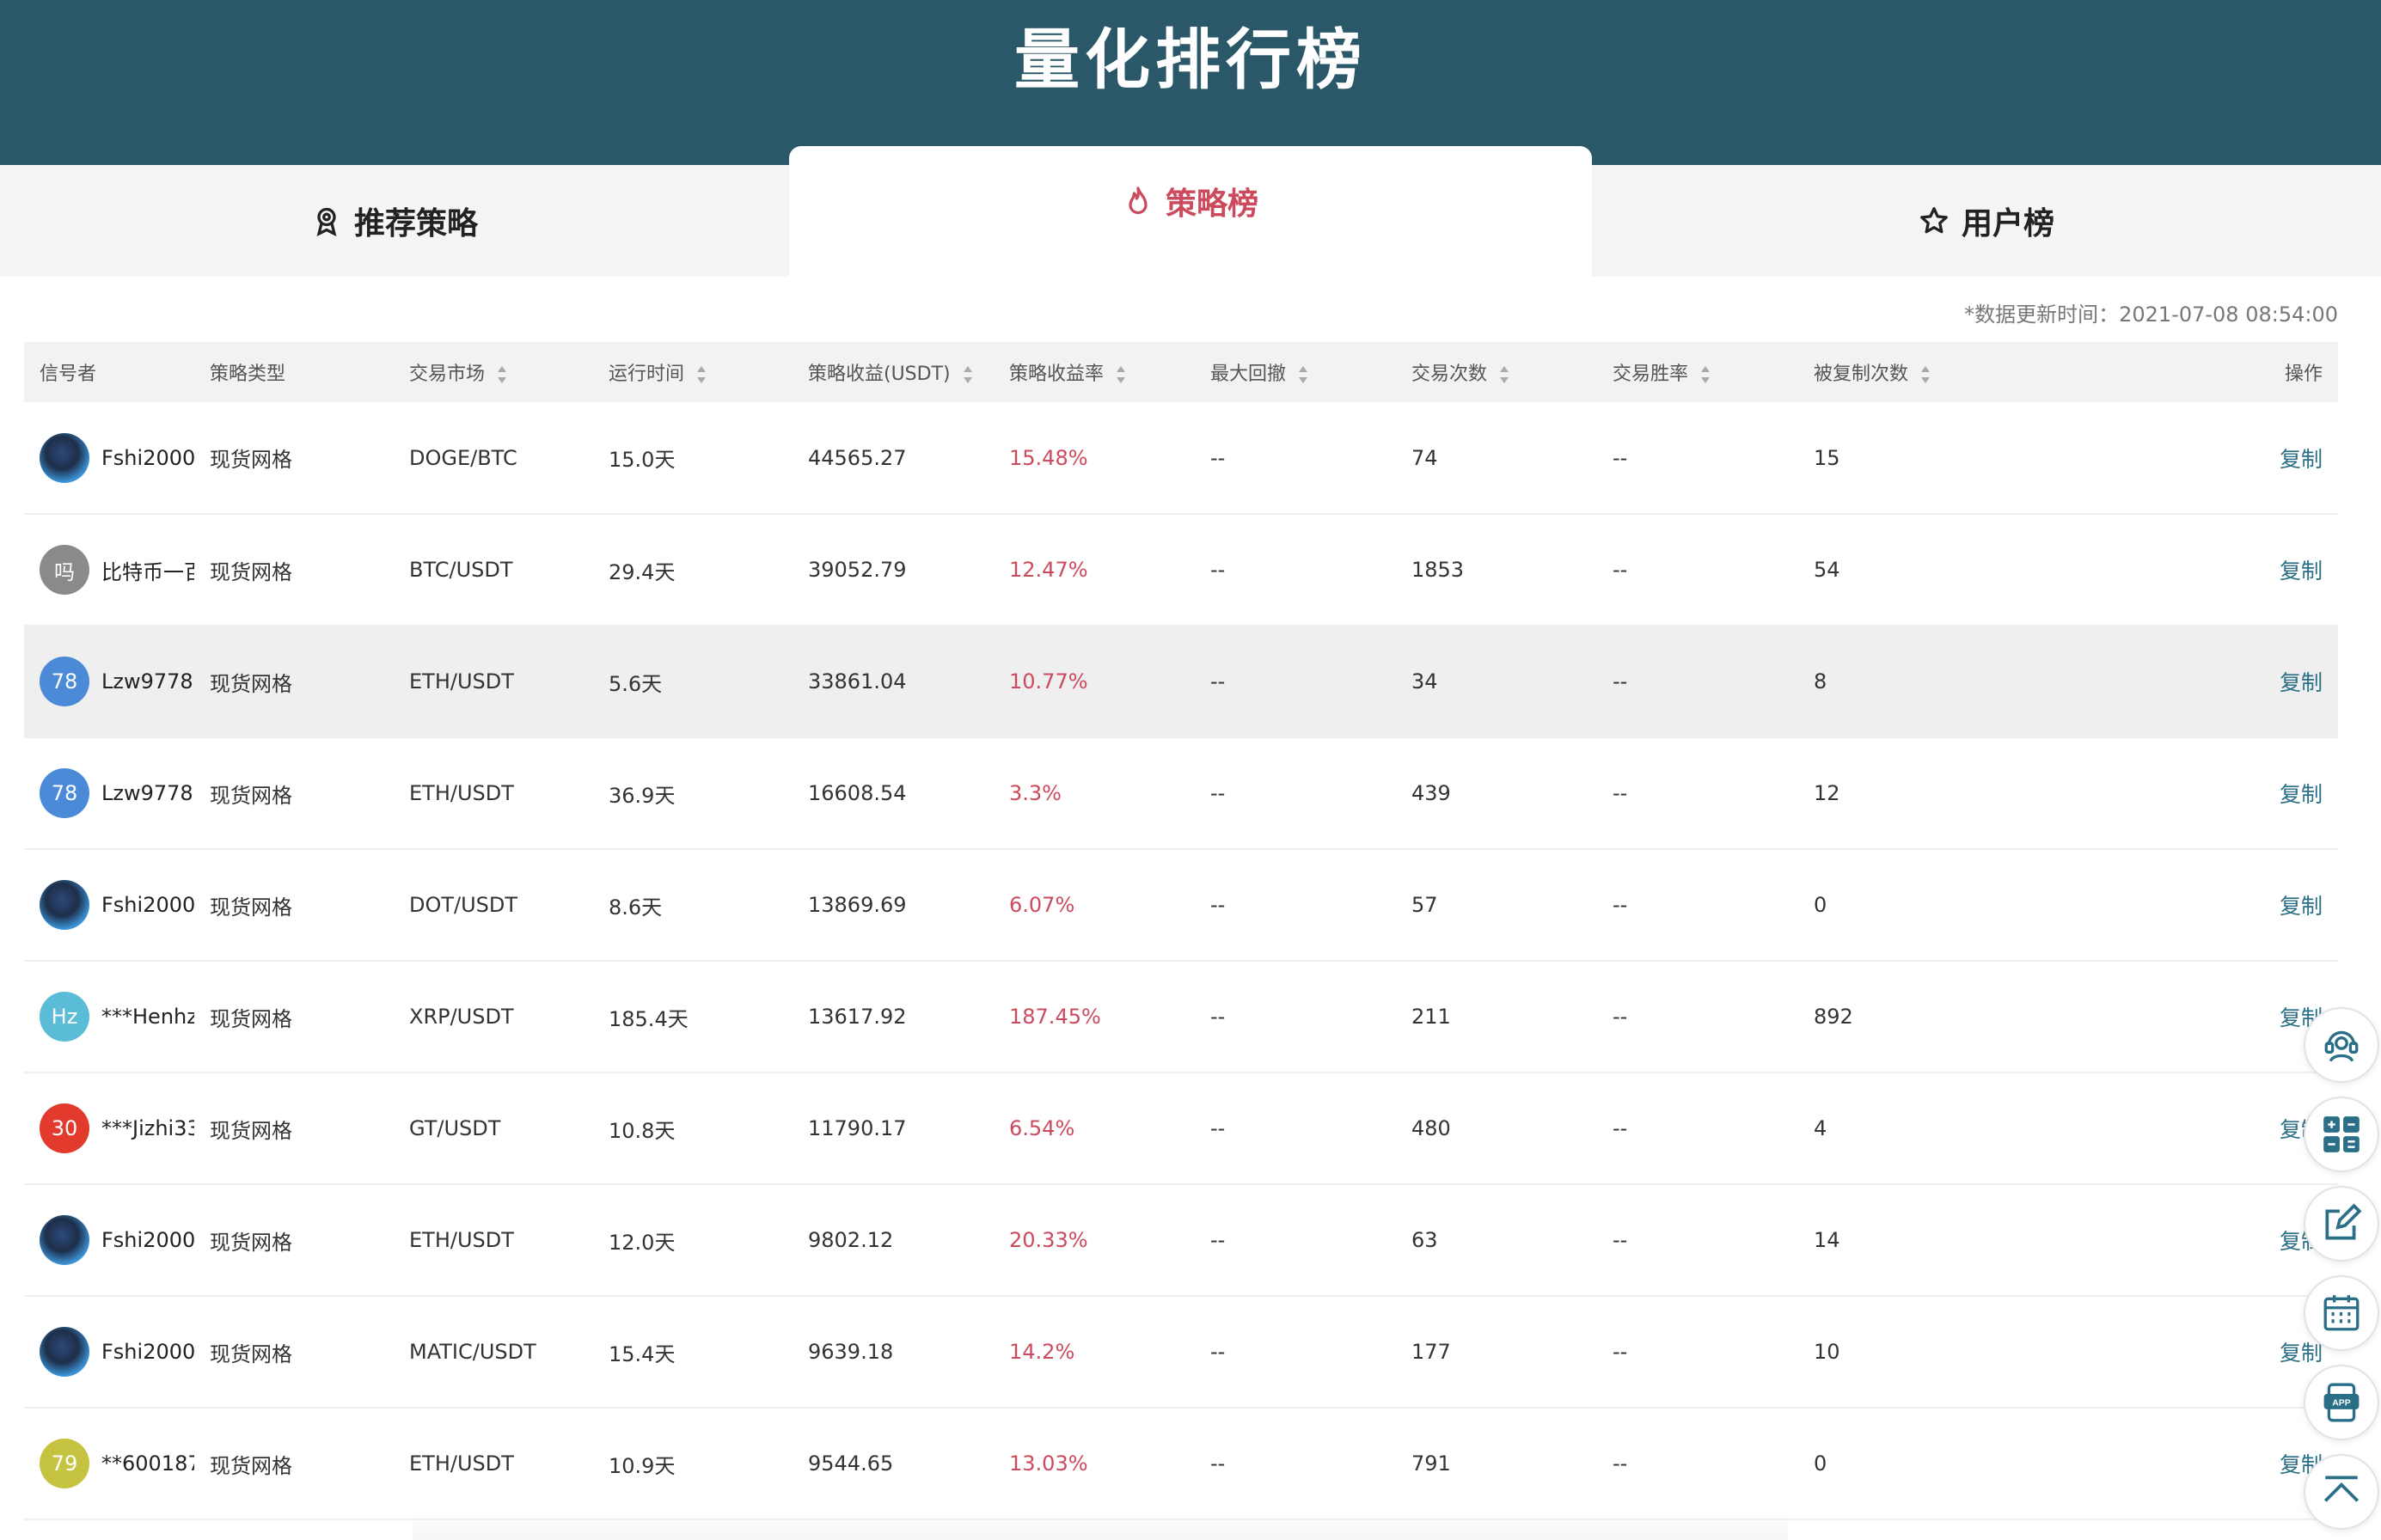  What do you see at coordinates (2341, 1402) in the screenshot?
I see `app-download-button: APP` at bounding box center [2341, 1402].